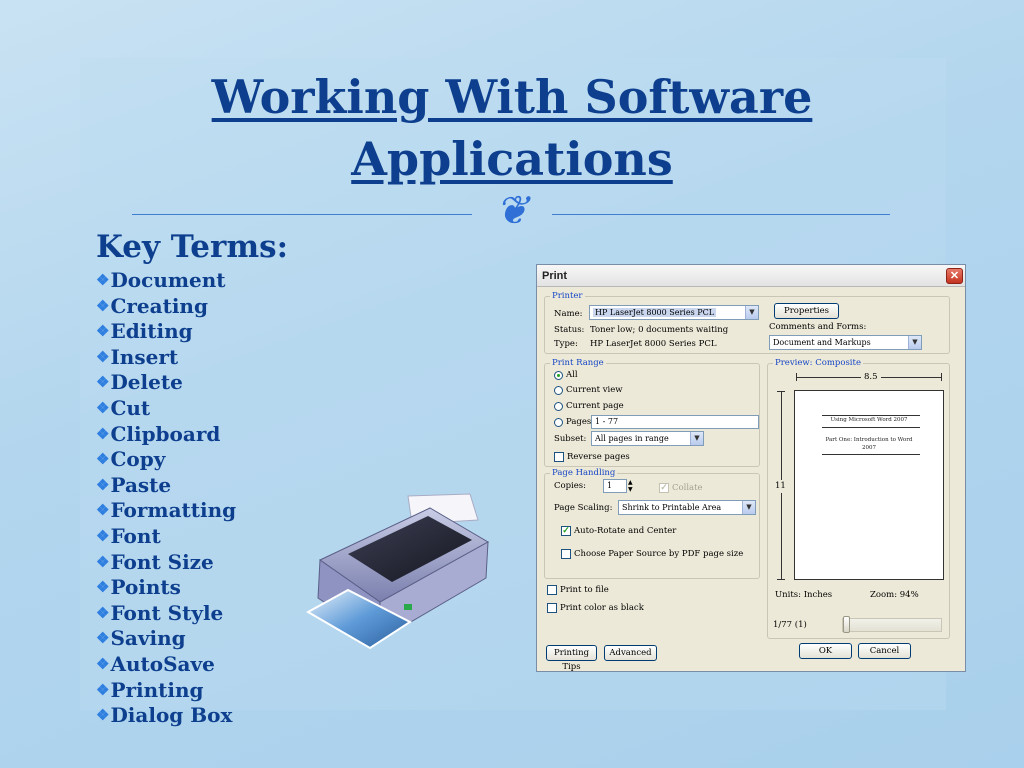 Image resolution: width=1024 pixels, height=768 pixels. I want to click on key-term-item: ❖Clipboard, so click(166, 435).